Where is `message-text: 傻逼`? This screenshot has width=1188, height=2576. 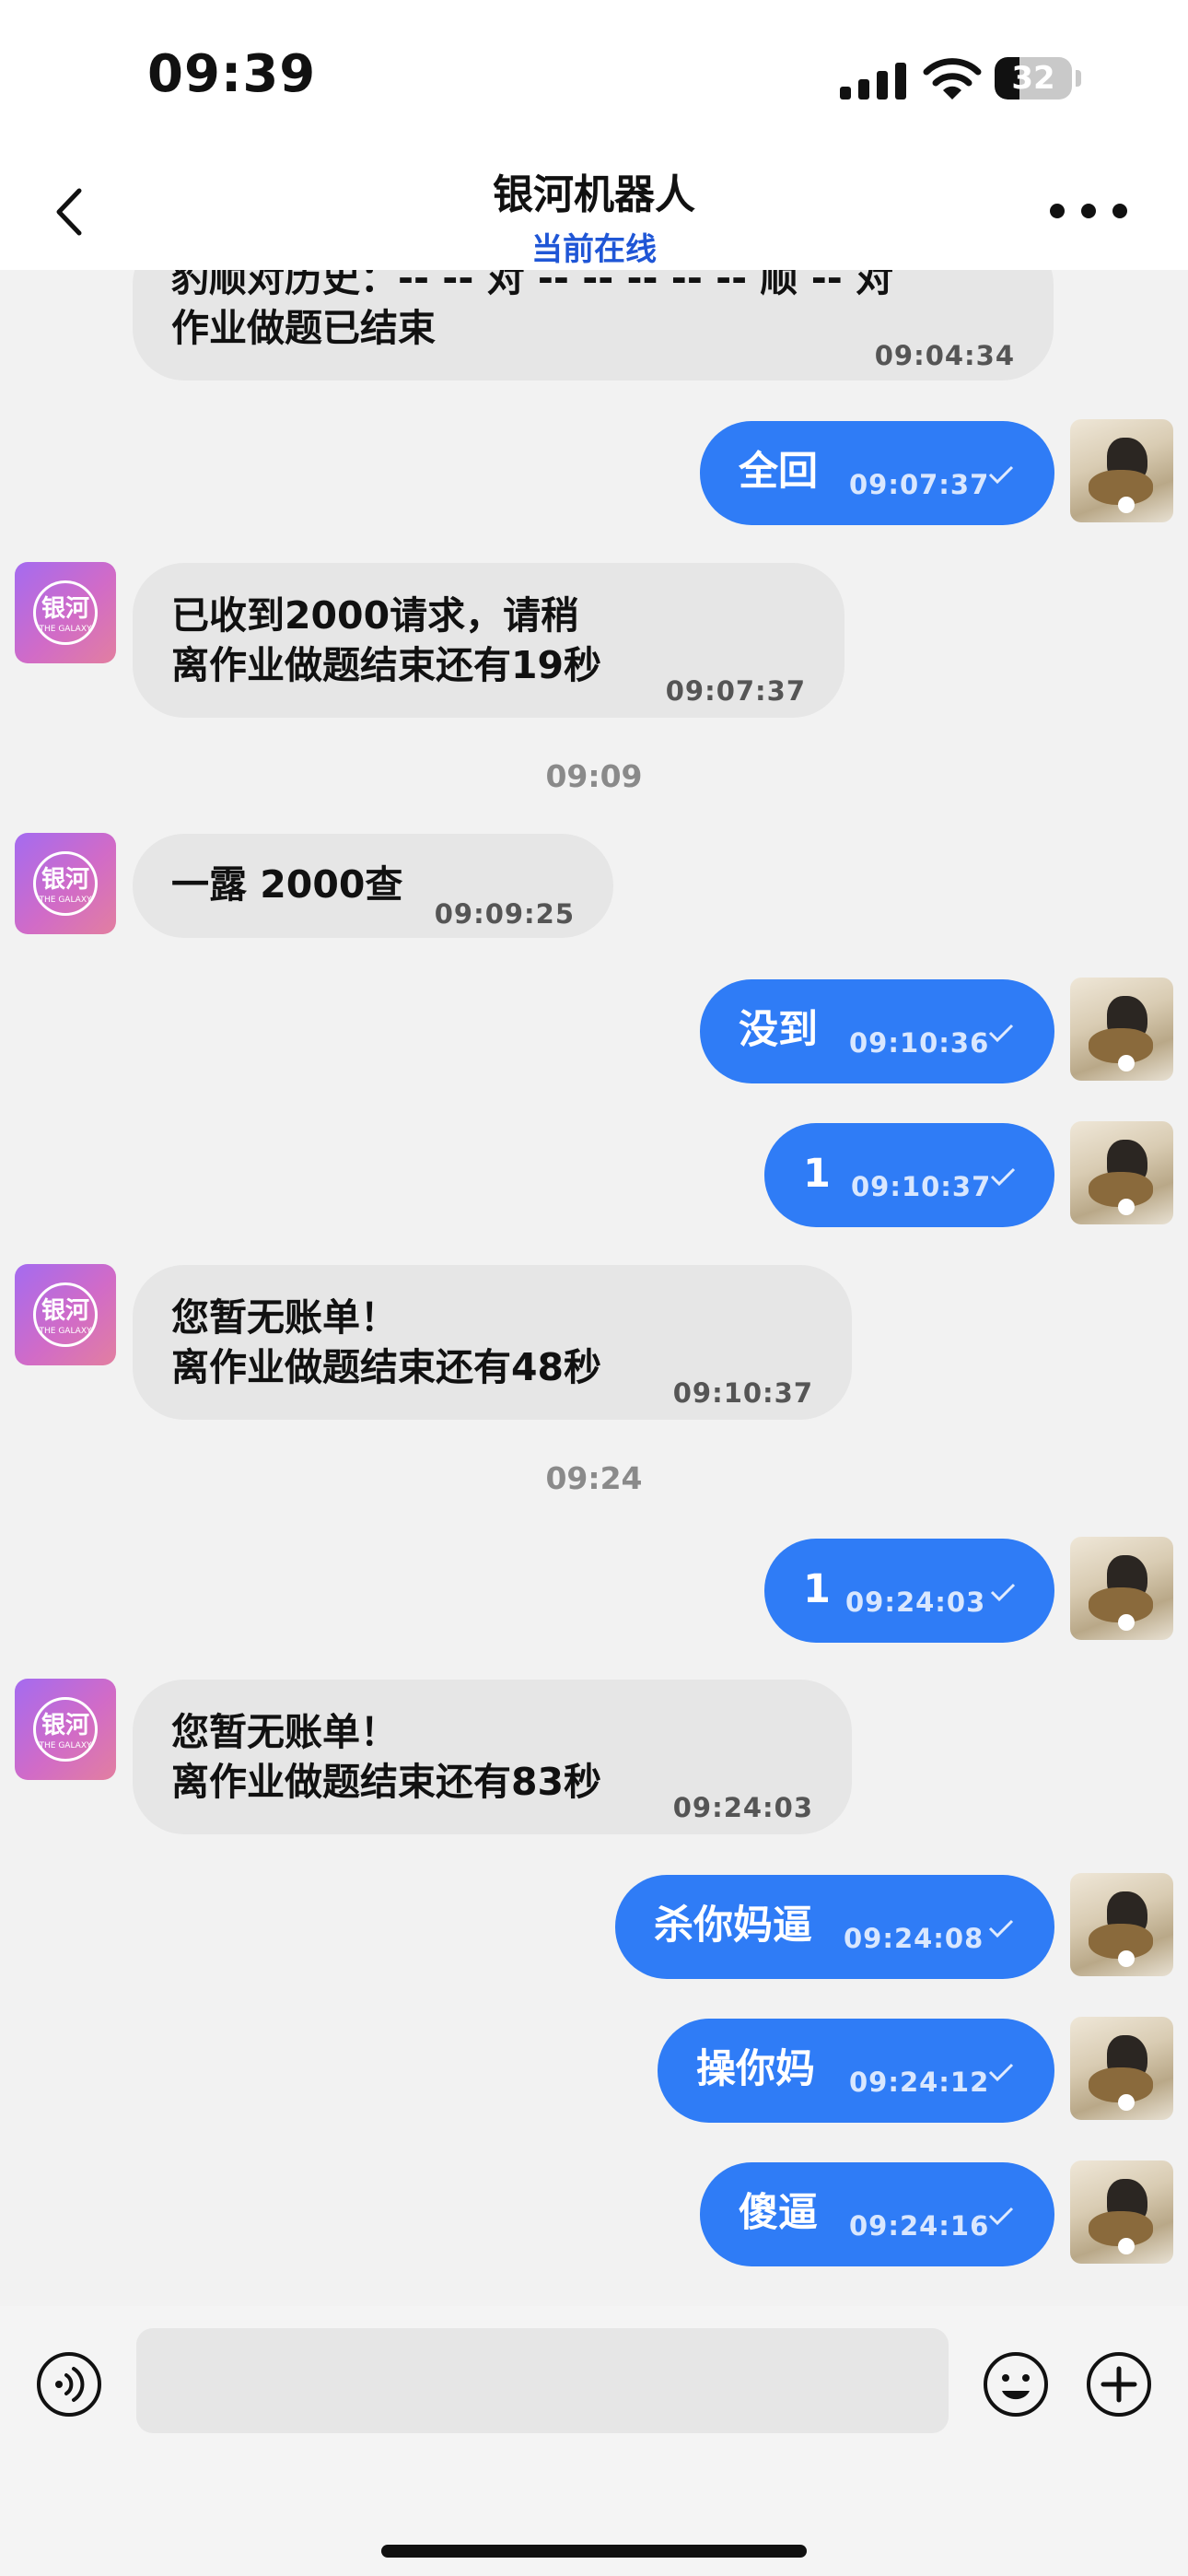 message-text: 傻逼 is located at coordinates (778, 2213).